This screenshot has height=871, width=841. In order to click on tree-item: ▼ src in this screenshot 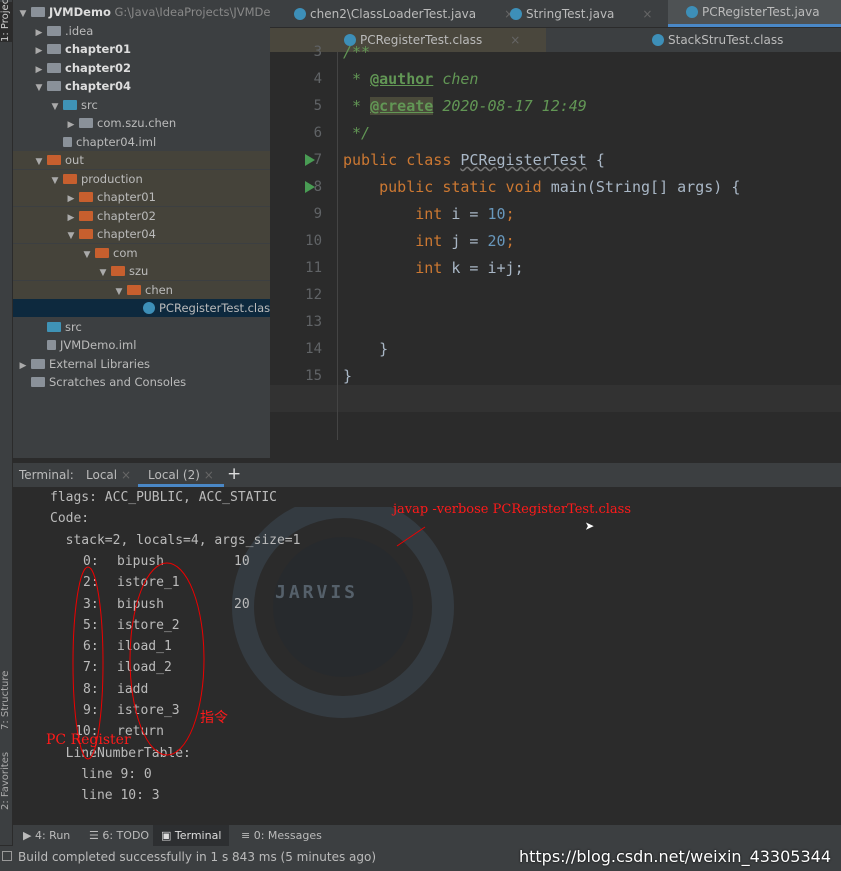, I will do `click(141, 105)`.